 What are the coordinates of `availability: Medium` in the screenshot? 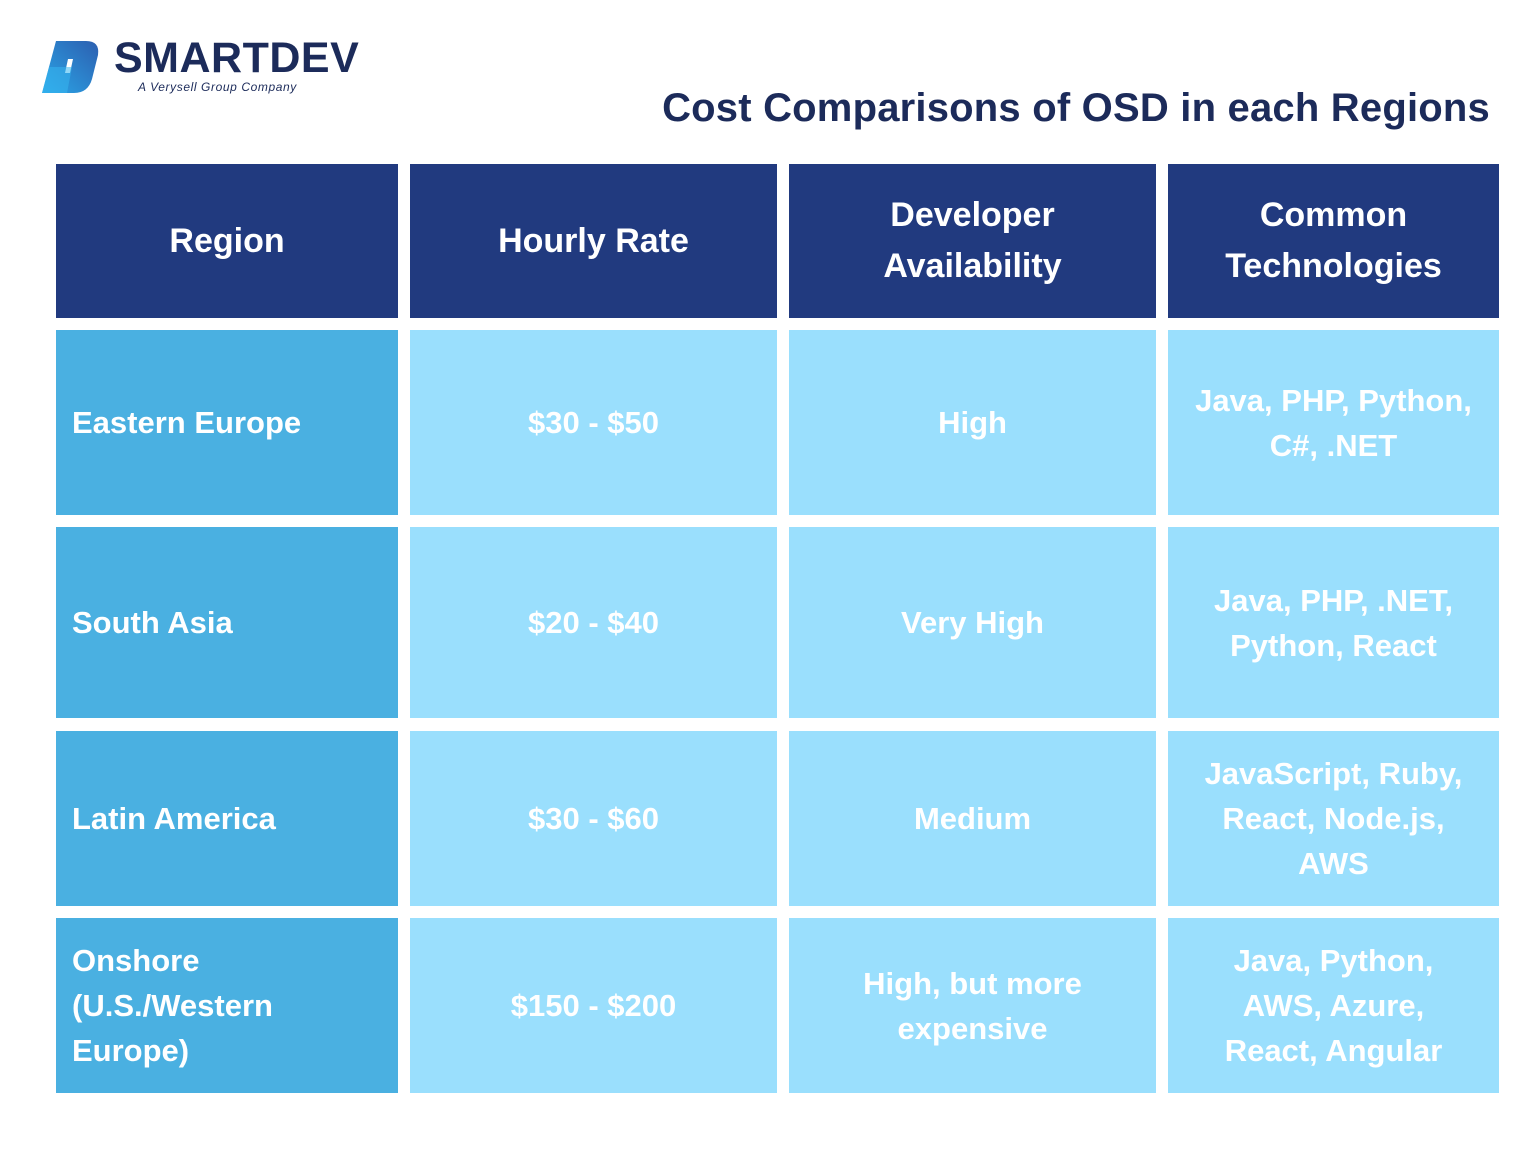 It's located at (972, 818).